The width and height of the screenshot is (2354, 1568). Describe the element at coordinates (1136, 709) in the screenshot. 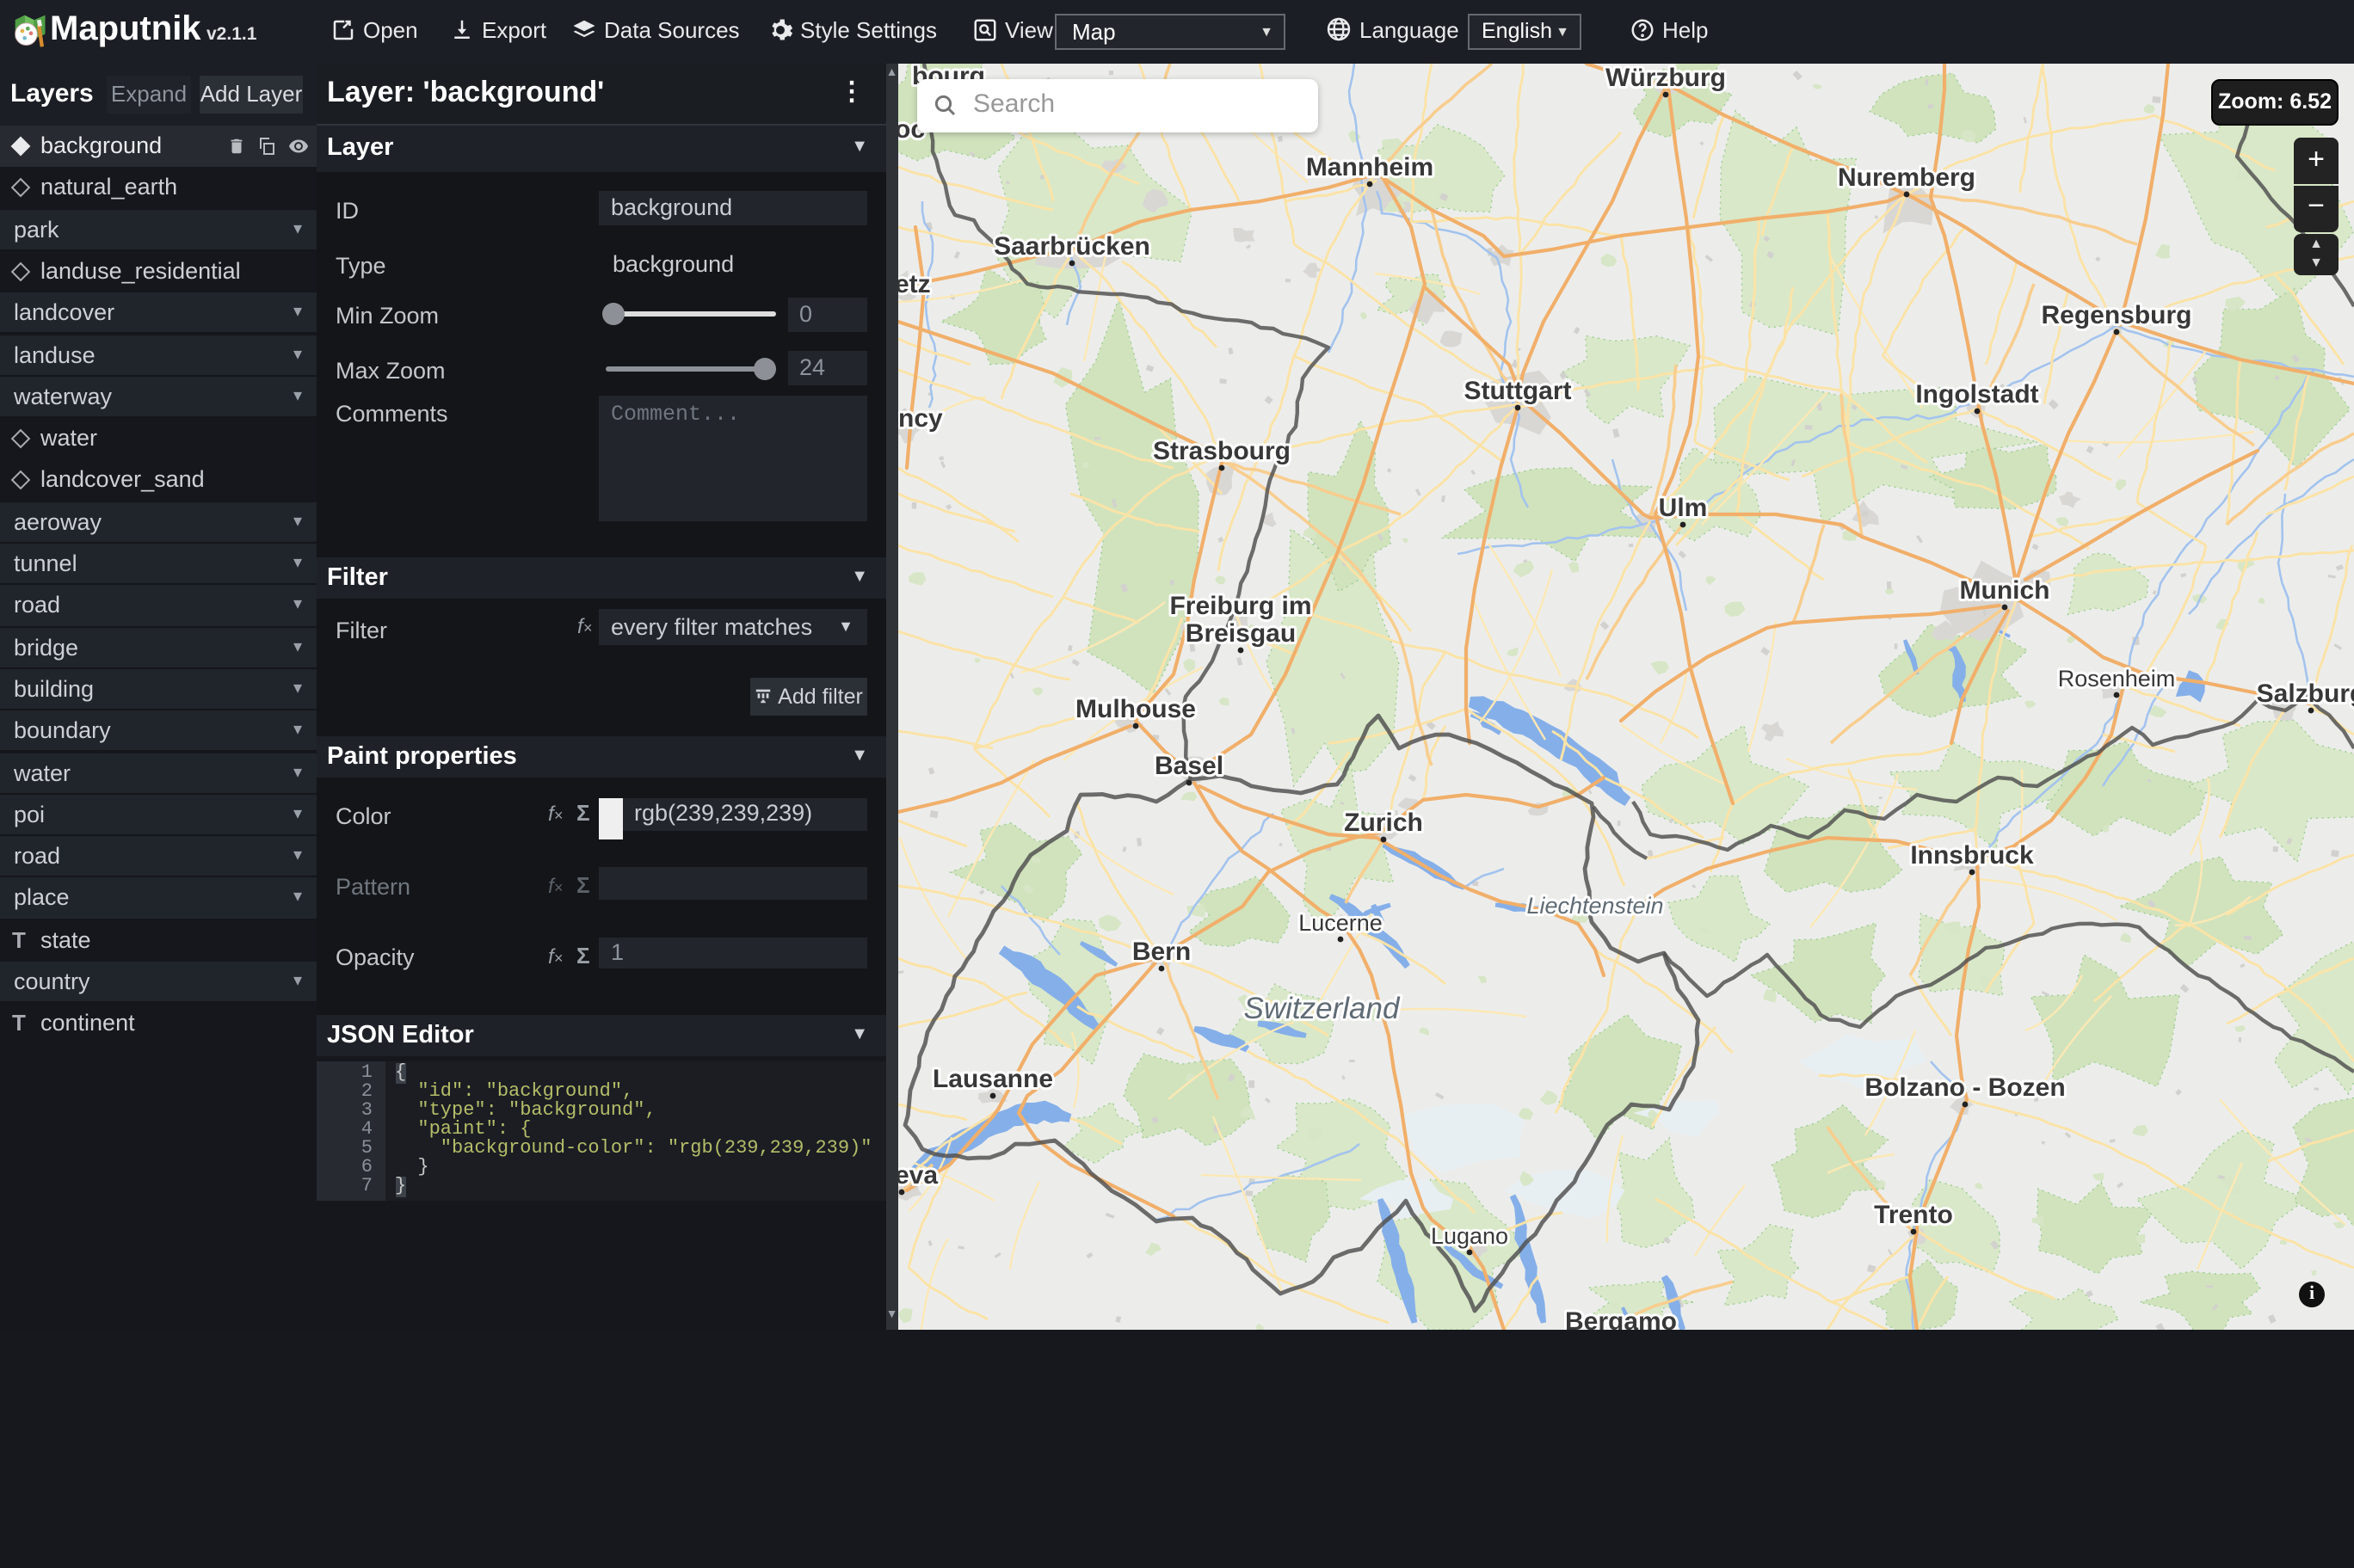

I see `svg-text: Mulhouse` at that location.